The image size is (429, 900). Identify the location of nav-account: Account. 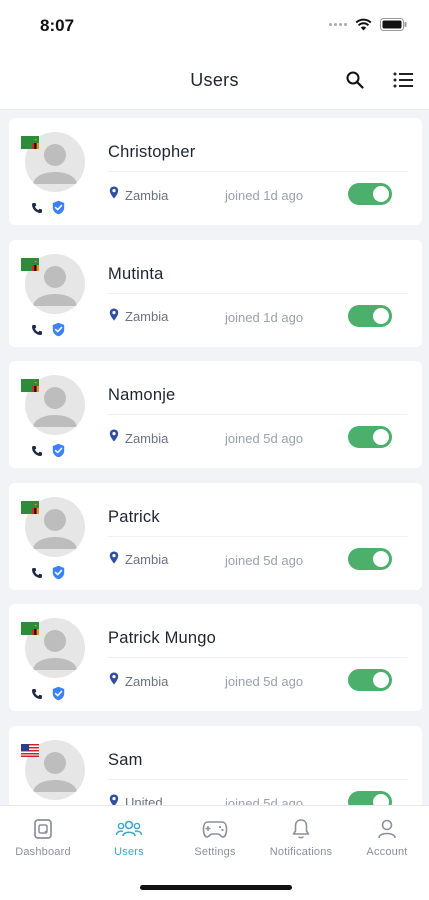
(386, 841).